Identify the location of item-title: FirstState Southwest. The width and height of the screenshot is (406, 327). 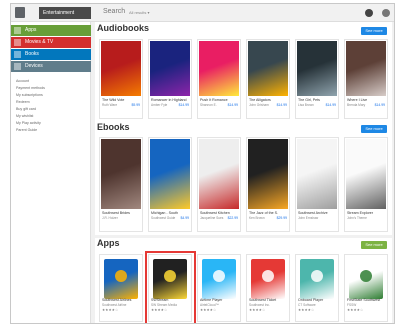
(364, 300).